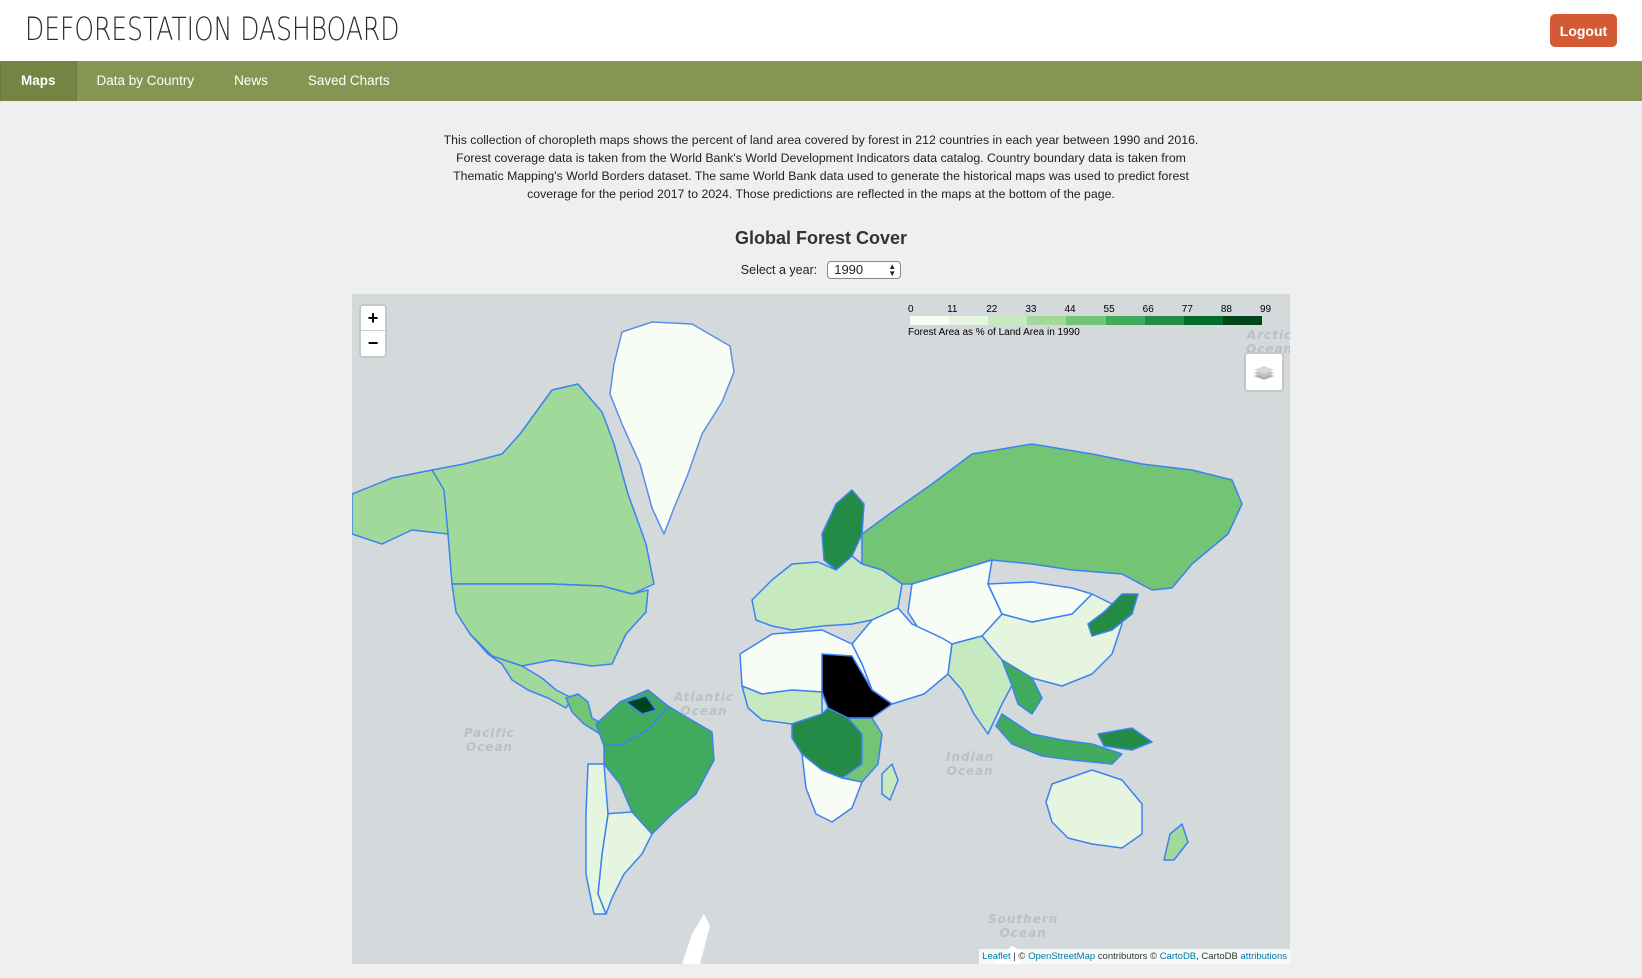 The image size is (1642, 978). What do you see at coordinates (779, 270) in the screenshot?
I see `year-select-label: Select a year:` at bounding box center [779, 270].